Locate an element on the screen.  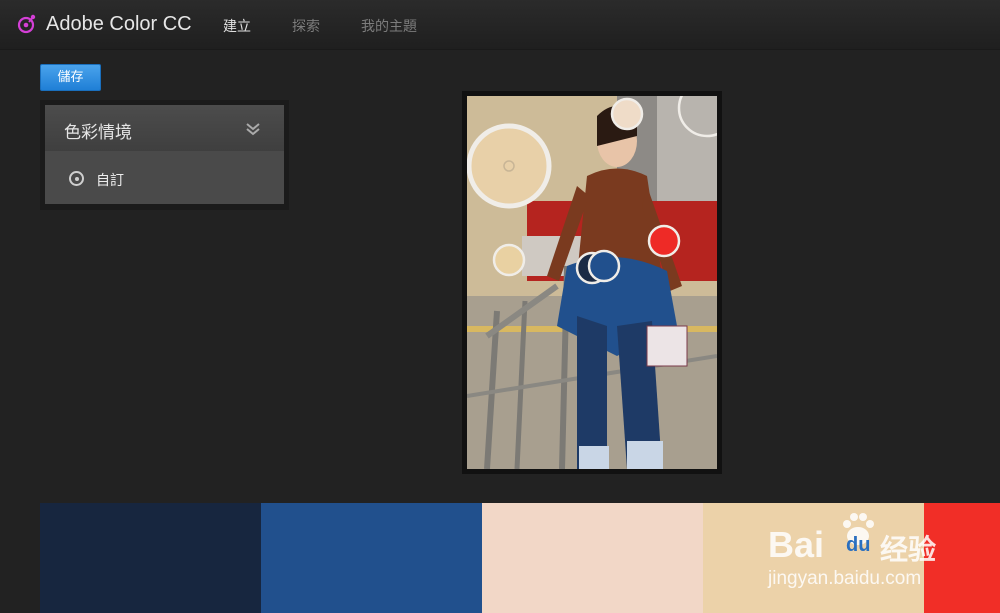
nav-explore: 探索 is located at coordinates (306, 26).